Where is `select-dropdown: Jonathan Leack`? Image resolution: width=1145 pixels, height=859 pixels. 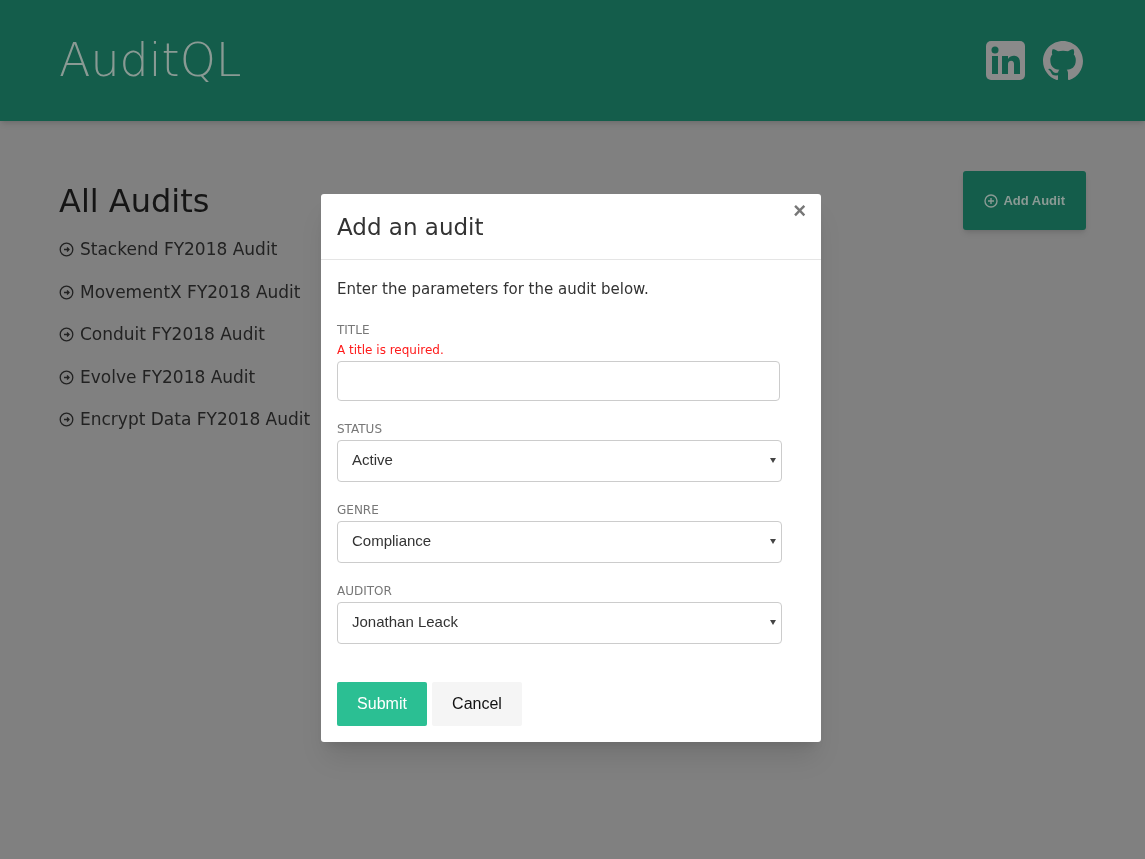 select-dropdown: Jonathan Leack is located at coordinates (559, 622).